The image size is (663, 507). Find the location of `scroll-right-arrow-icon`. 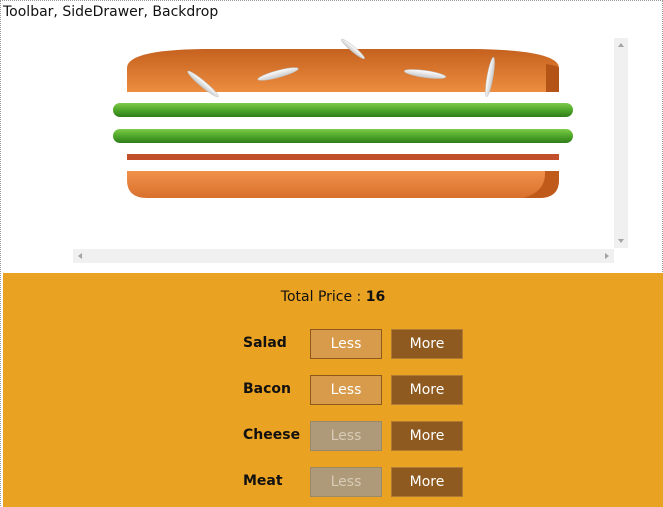

scroll-right-arrow-icon is located at coordinates (607, 256).